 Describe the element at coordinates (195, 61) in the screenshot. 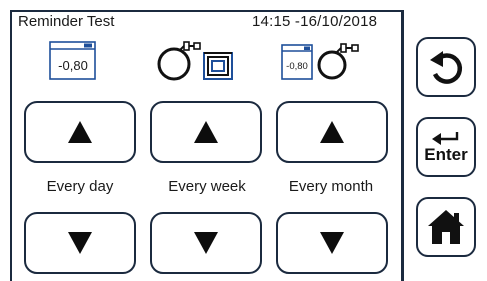

I see `fiber-spool-icon` at that location.